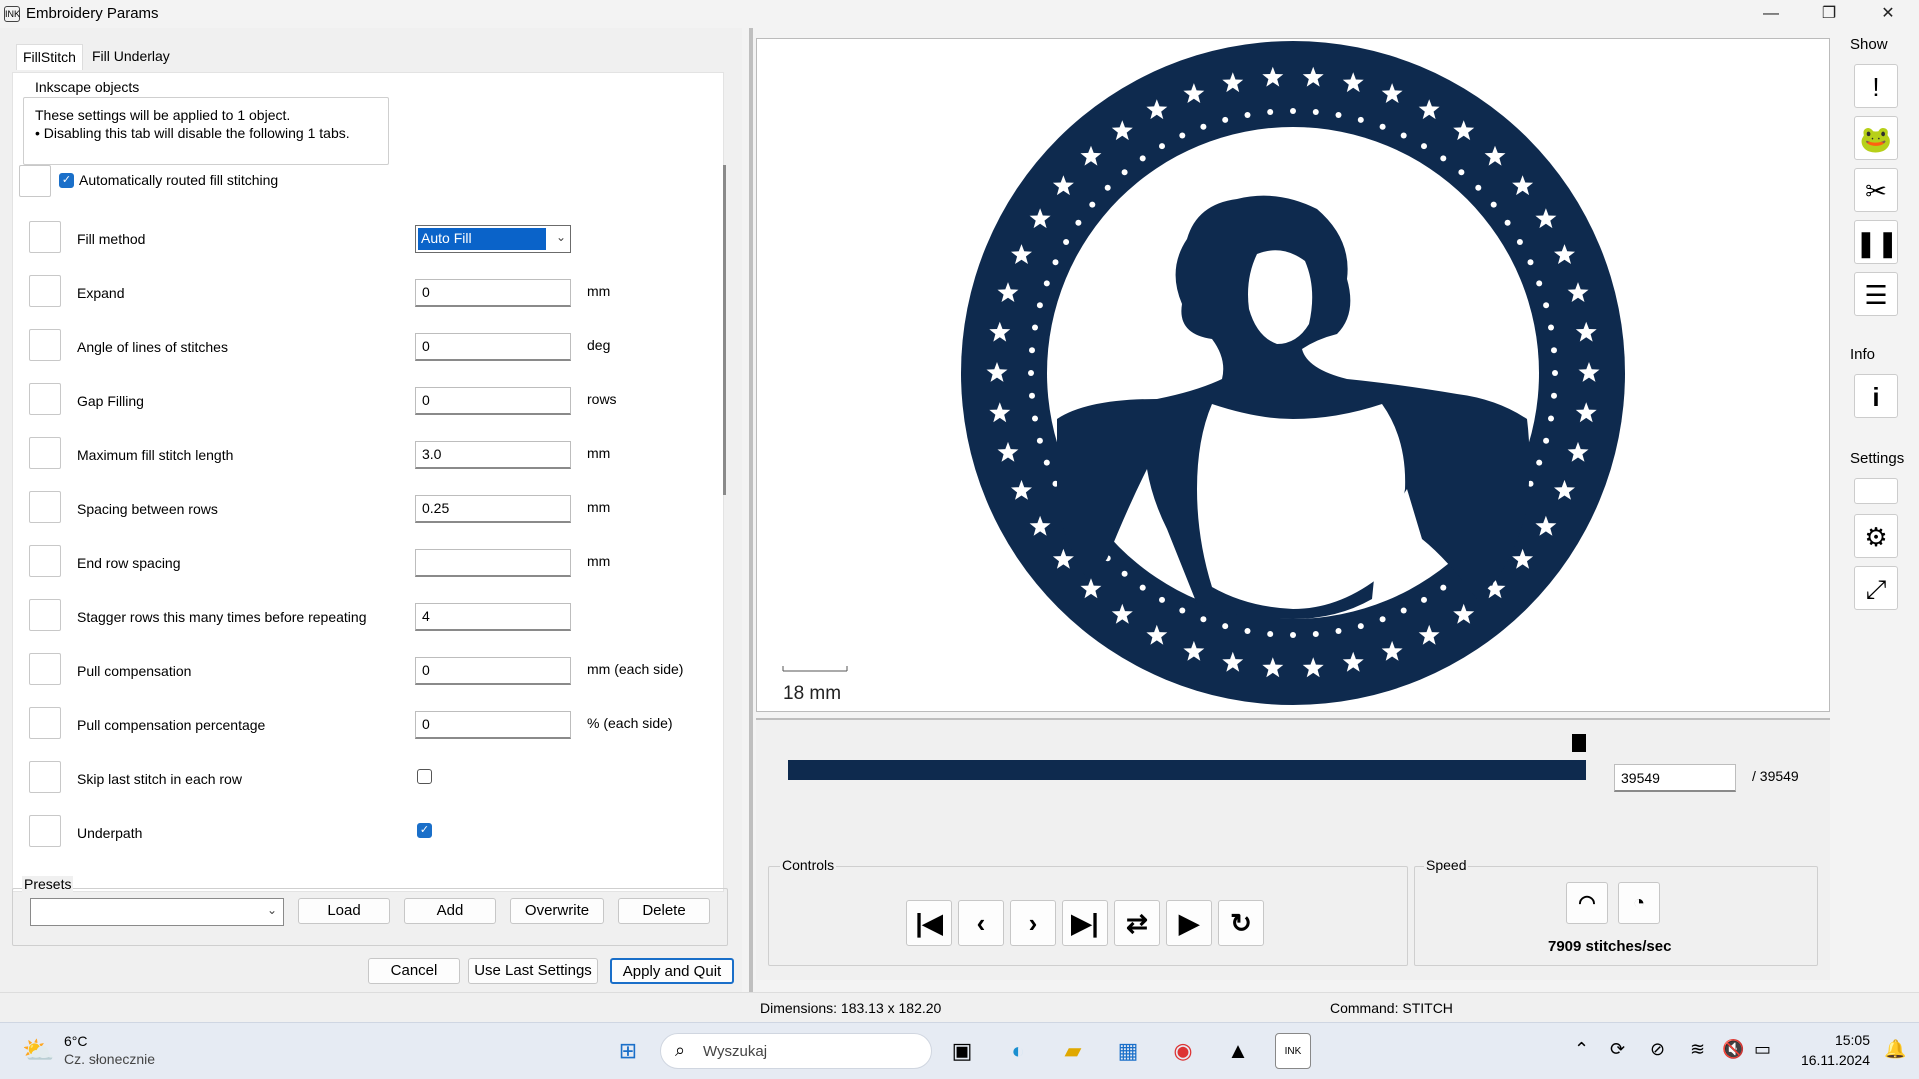 The height and width of the screenshot is (1079, 1919). I want to click on row-spacing-enable-box, so click(45, 507).